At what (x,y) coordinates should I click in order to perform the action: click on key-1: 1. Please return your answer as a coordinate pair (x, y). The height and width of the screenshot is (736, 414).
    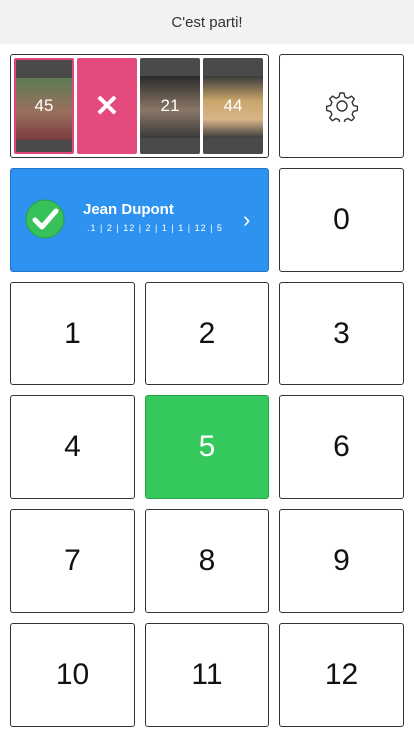
    Looking at the image, I should click on (72, 333).